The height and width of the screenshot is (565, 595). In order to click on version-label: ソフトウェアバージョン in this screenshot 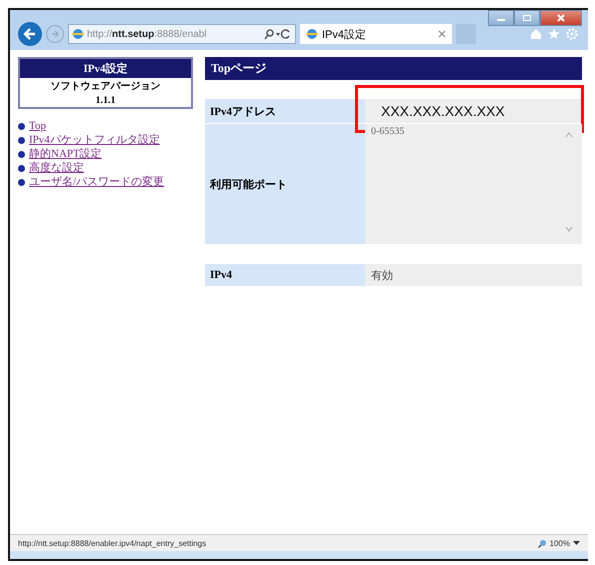, I will do `click(106, 87)`.